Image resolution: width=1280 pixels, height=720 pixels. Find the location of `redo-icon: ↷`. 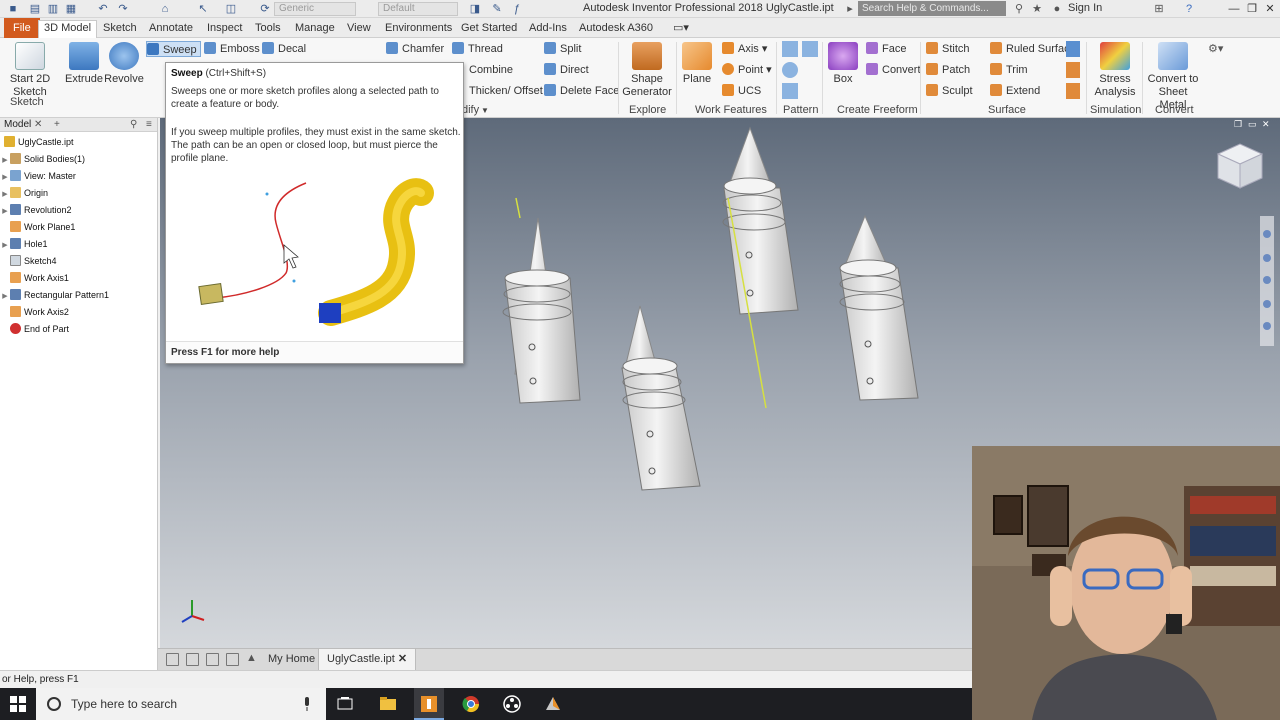

redo-icon: ↷ is located at coordinates (123, 9).